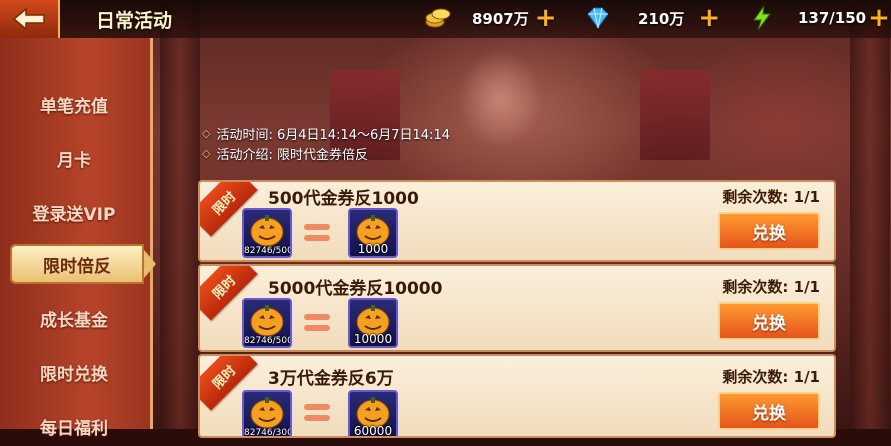  Describe the element at coordinates (709, 18) in the screenshot. I see `add-diamond-button: +` at that location.